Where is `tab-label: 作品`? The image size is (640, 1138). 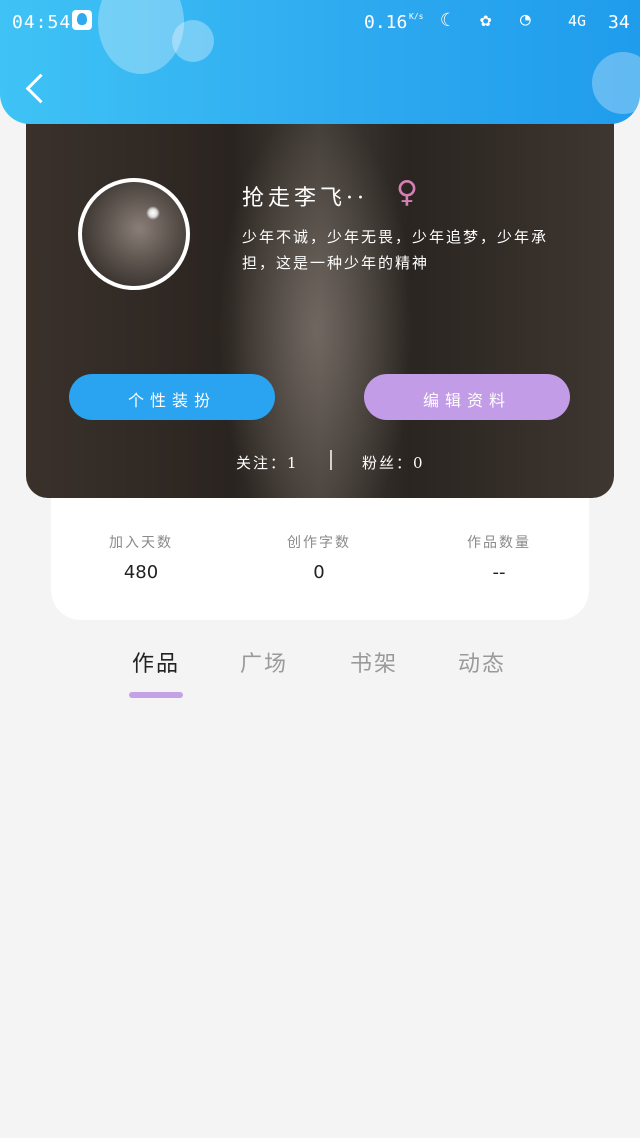 tab-label: 作品 is located at coordinates (155, 664).